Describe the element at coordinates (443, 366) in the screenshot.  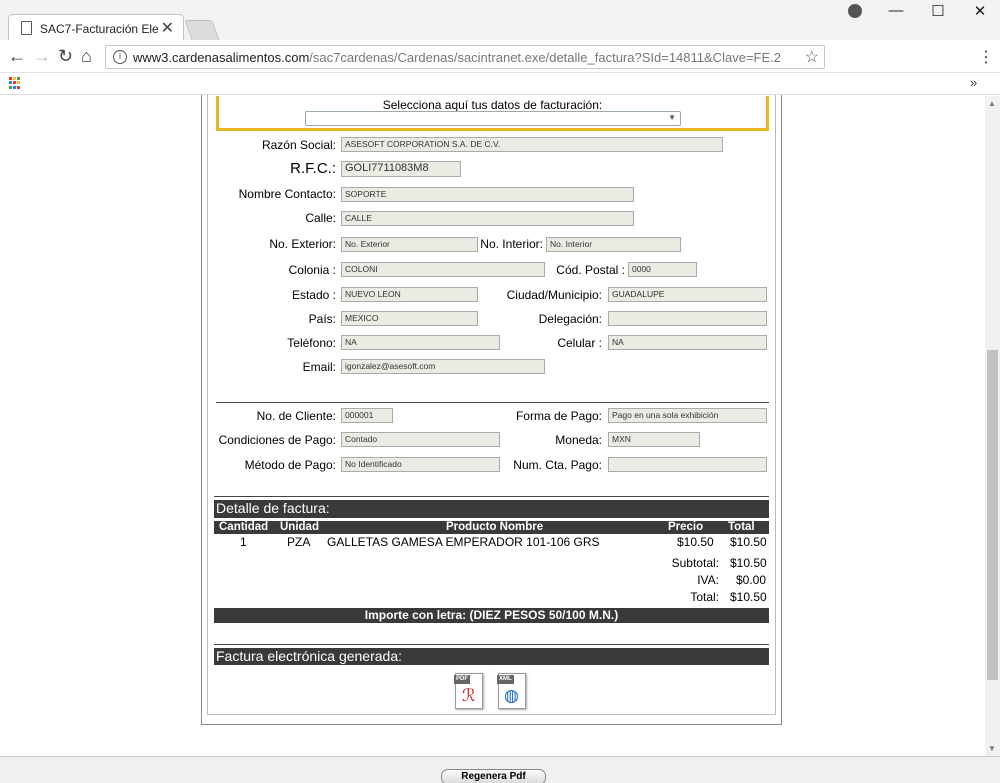
I see `email-field: igonzalez@asesoft.com` at that location.